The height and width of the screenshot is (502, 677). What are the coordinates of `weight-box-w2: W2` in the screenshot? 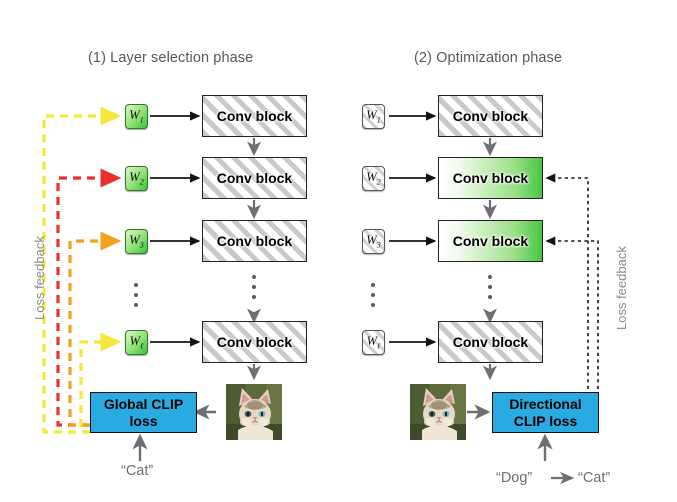 It's located at (136, 178).